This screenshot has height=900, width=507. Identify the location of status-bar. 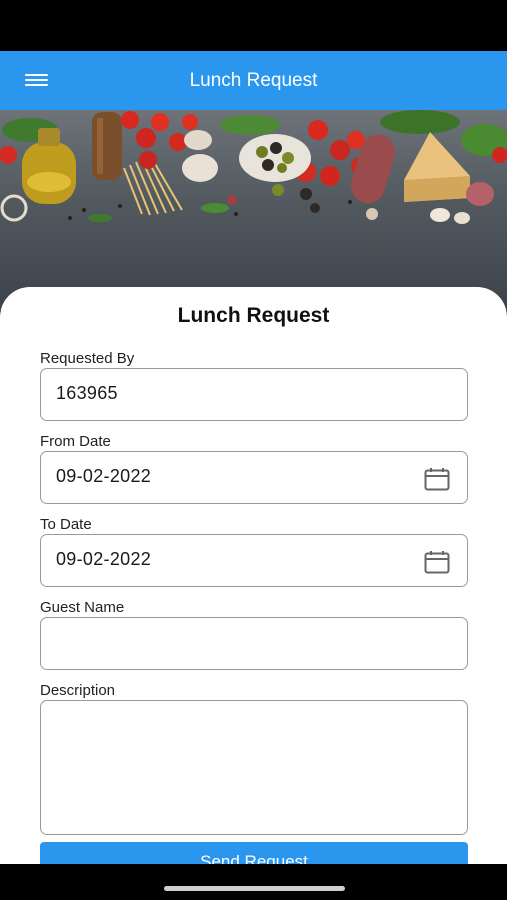
(253, 25).